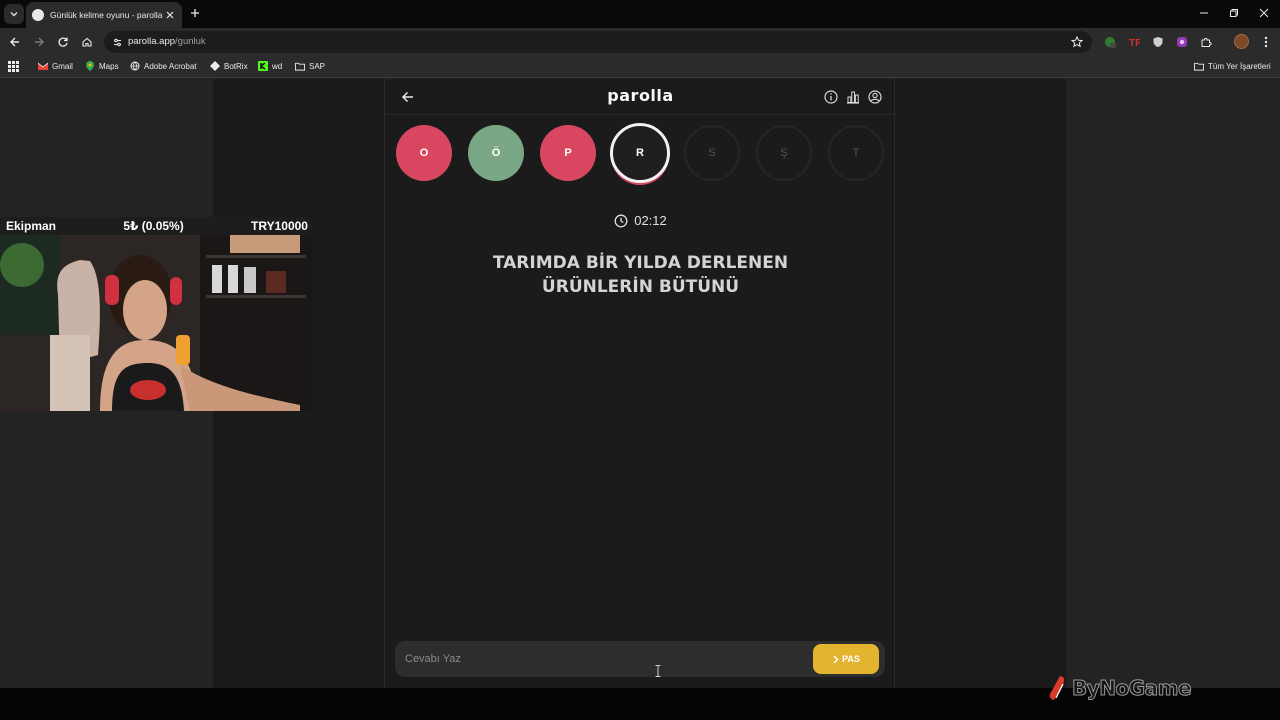 The image size is (1280, 720). I want to click on clock-icon, so click(621, 221).